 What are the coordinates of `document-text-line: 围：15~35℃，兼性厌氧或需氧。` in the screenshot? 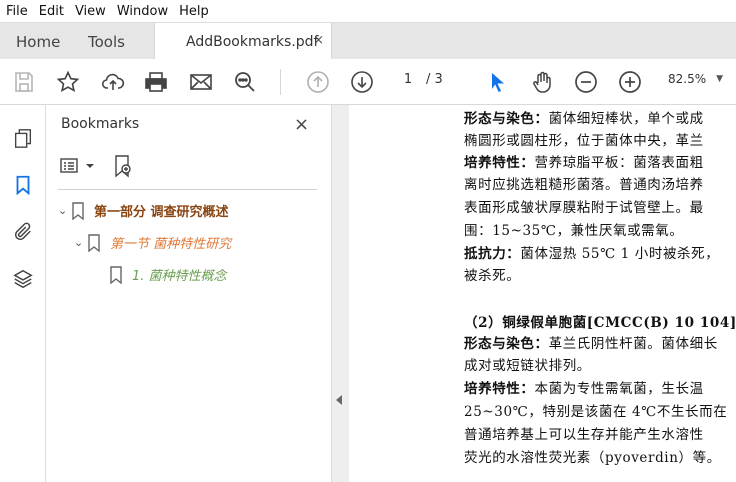 It's located at (573, 229).